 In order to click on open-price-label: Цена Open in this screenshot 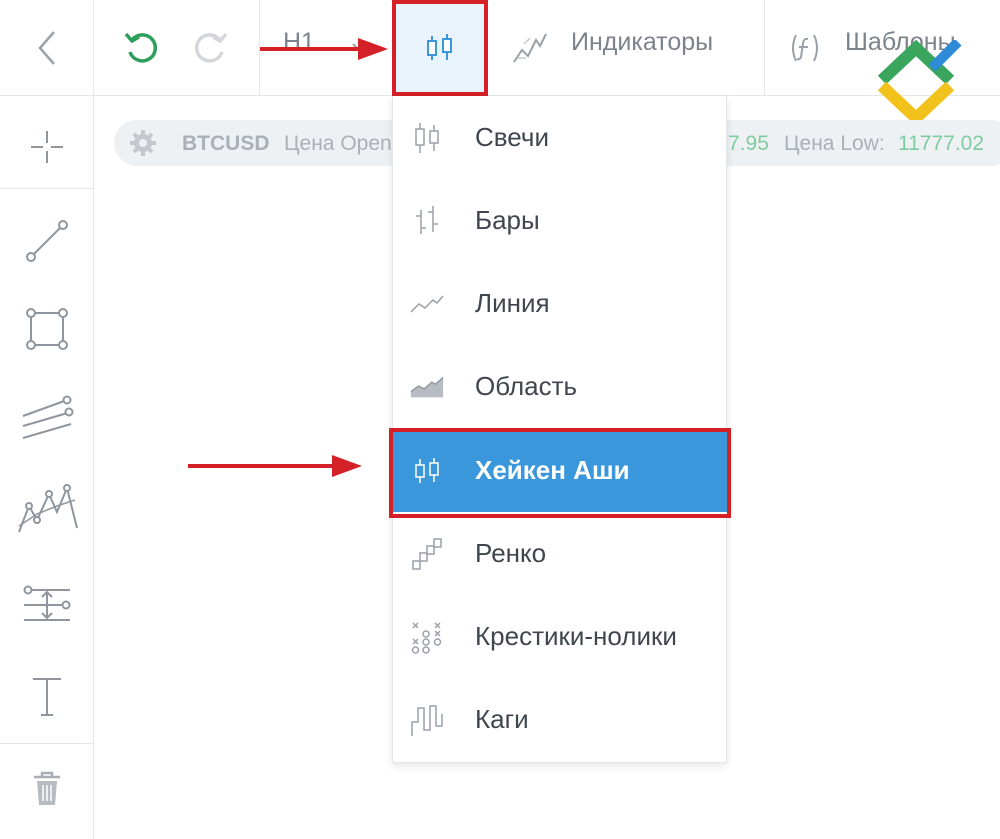, I will do `click(338, 143)`.